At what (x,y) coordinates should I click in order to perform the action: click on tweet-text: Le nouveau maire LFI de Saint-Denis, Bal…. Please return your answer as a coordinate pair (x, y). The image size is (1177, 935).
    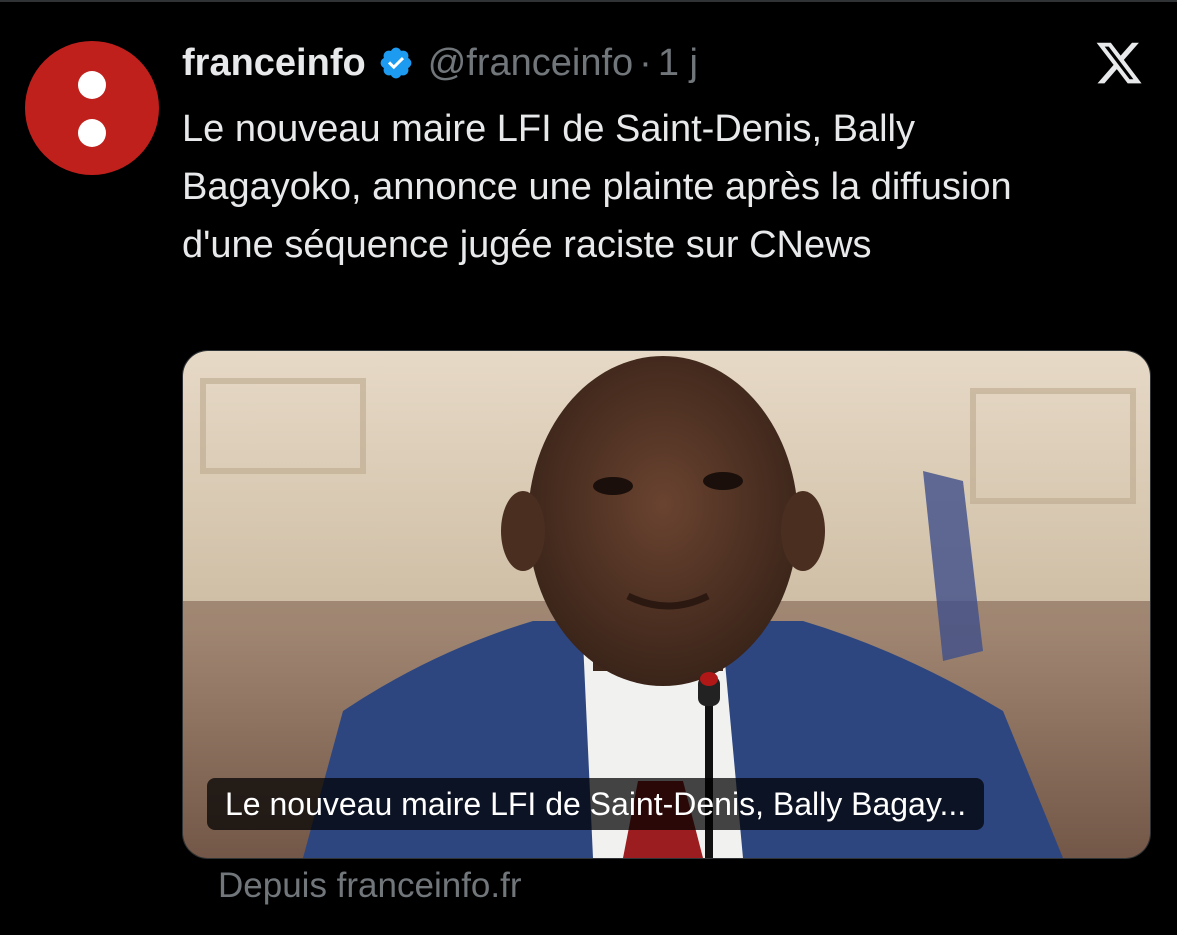
    Looking at the image, I should click on (597, 187).